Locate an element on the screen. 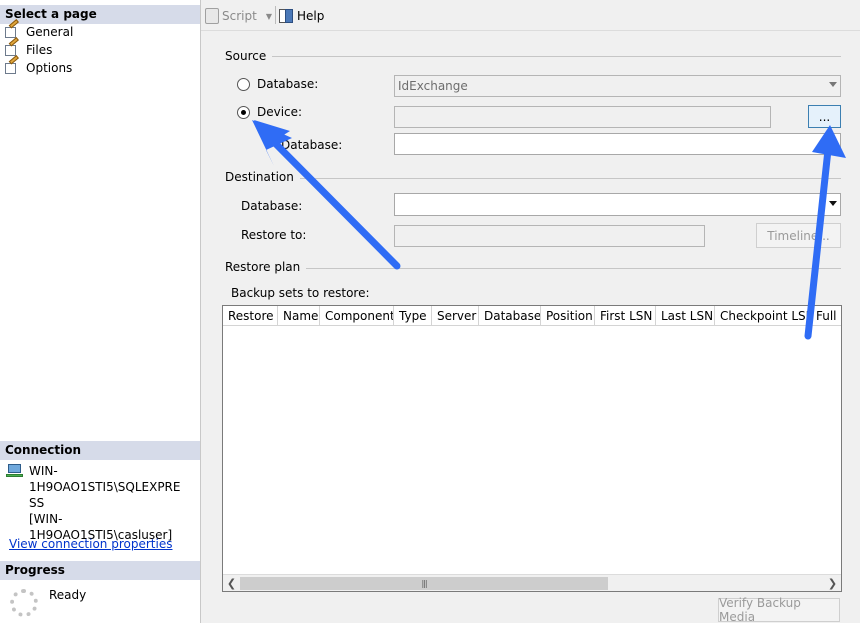 The image size is (860, 623). device-path-input is located at coordinates (582, 117).